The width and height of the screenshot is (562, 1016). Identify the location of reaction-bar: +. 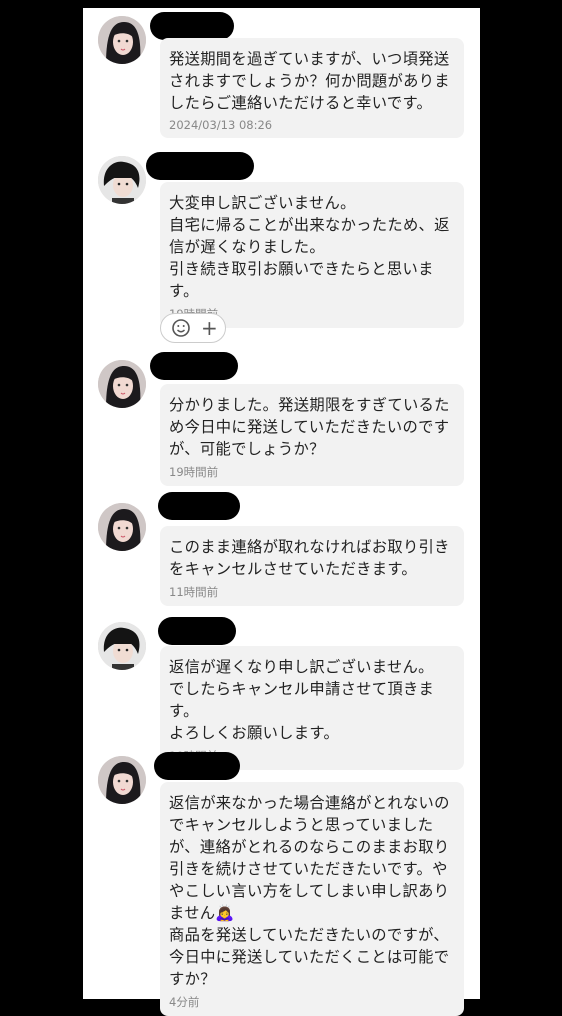
(193, 328).